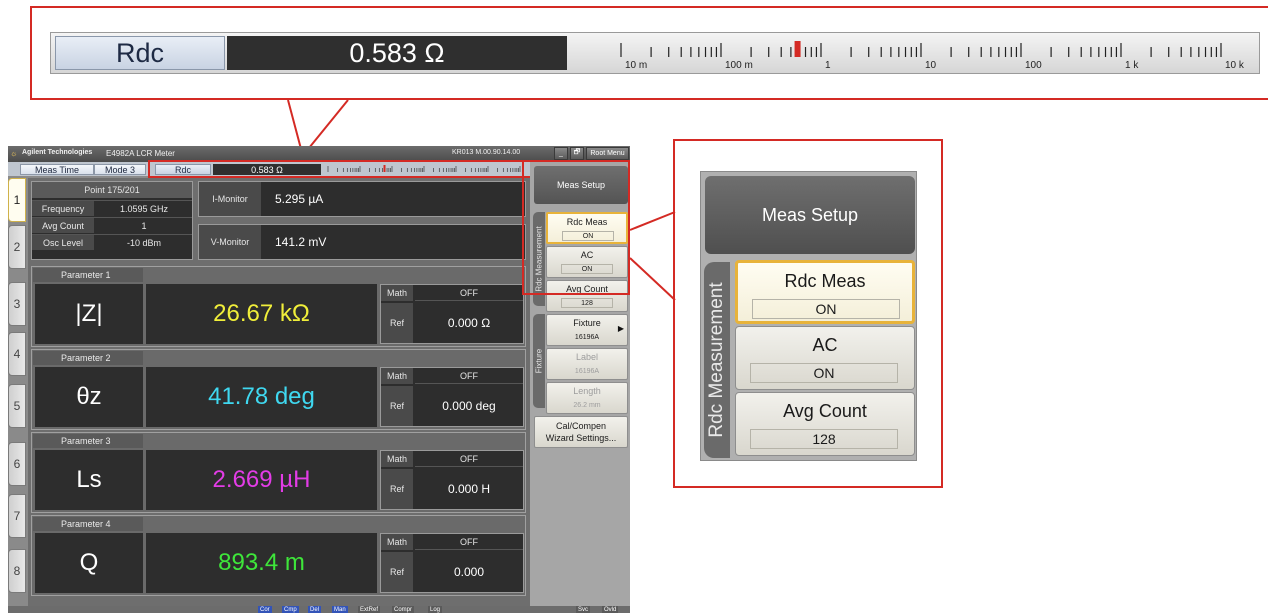  What do you see at coordinates (17, 200) in the screenshot?
I see `channel-tab-1: 1` at bounding box center [17, 200].